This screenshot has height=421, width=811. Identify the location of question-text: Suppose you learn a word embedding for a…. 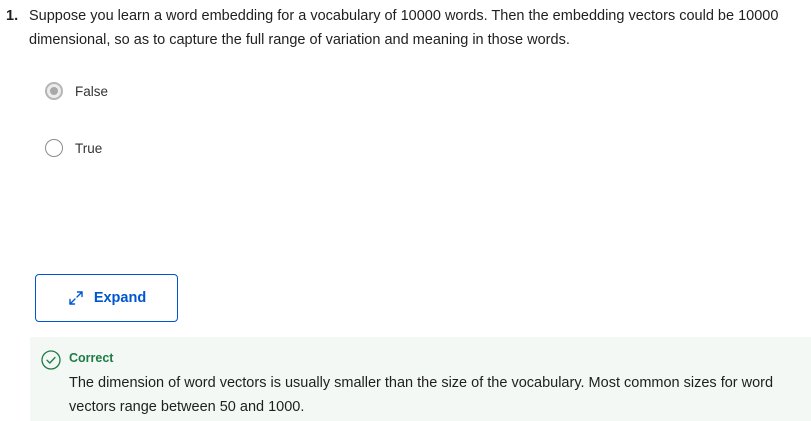
(404, 28).